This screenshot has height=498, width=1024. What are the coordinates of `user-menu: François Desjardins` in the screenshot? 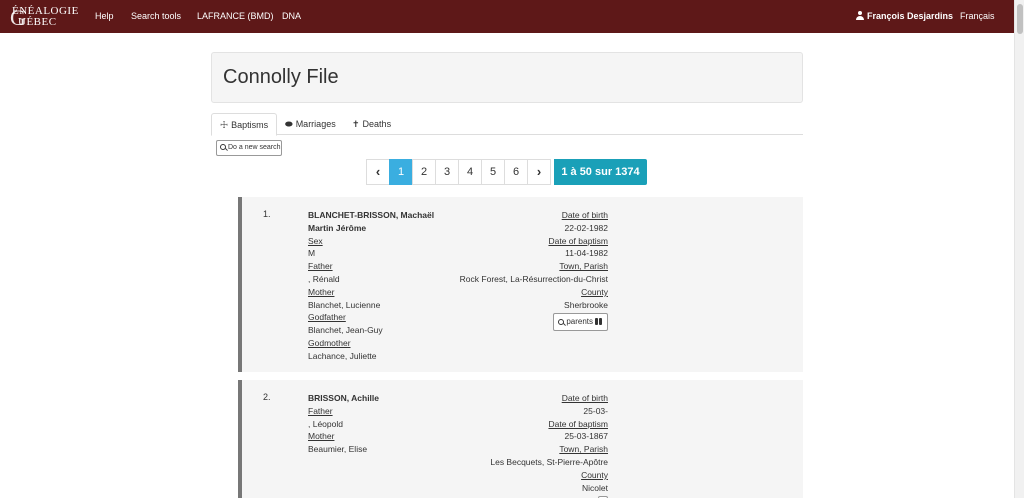 It's located at (904, 16).